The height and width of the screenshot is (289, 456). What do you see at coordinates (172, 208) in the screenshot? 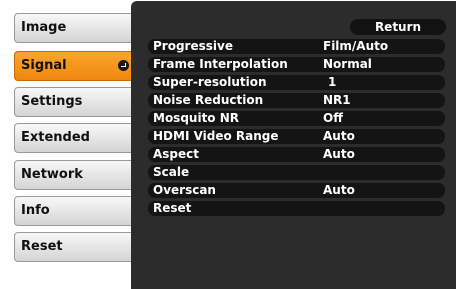
I see `row-label: Reset` at bounding box center [172, 208].